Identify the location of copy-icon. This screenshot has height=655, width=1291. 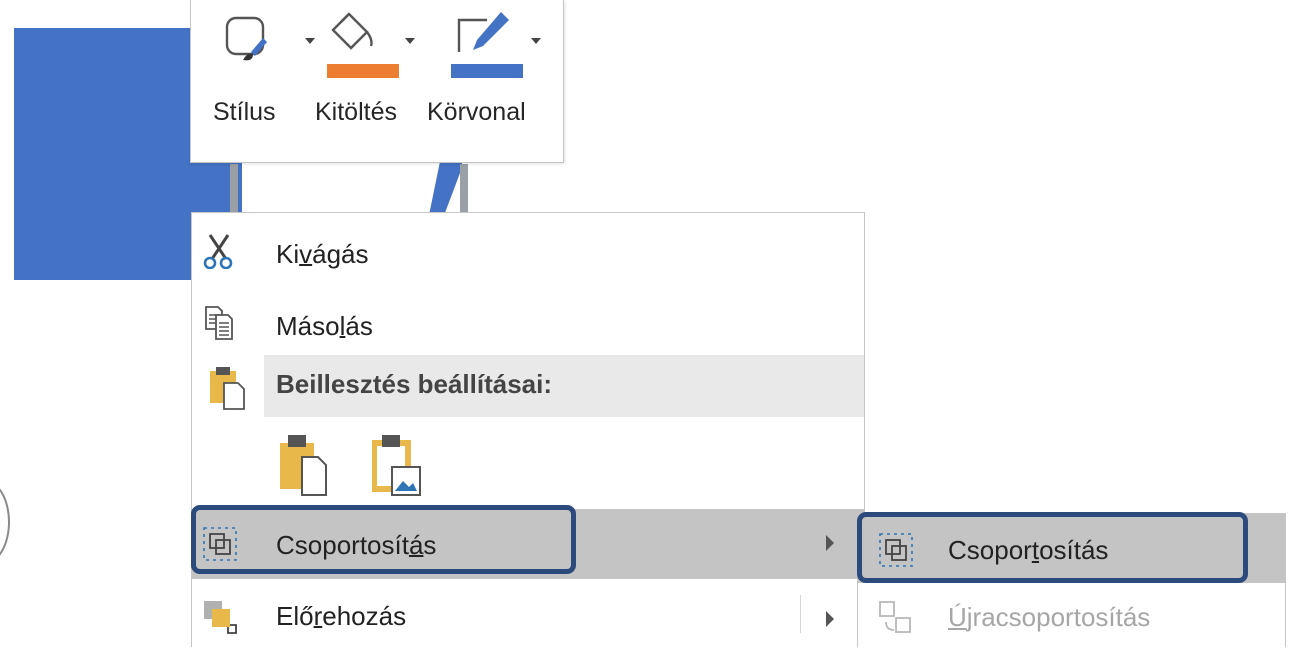
(219, 323).